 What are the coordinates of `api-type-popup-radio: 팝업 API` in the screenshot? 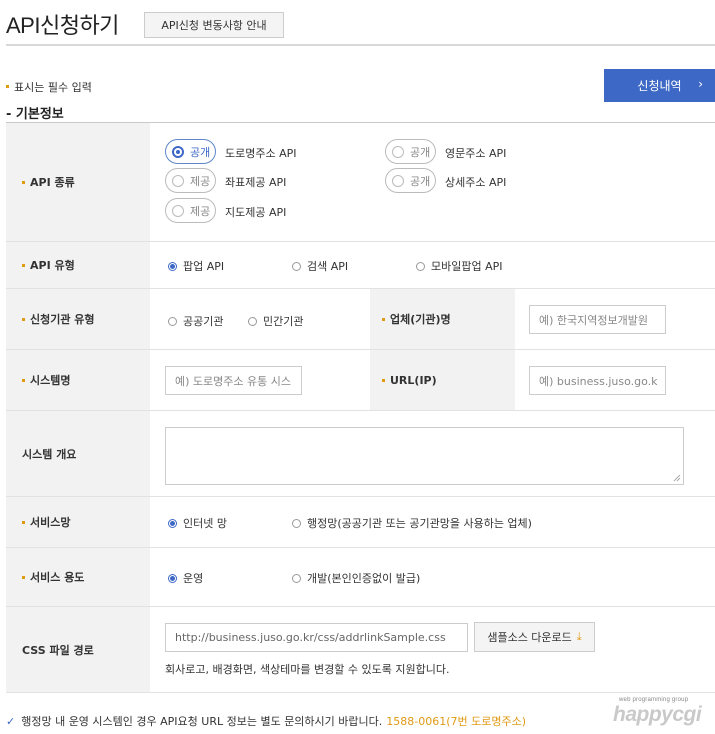 It's located at (196, 266).